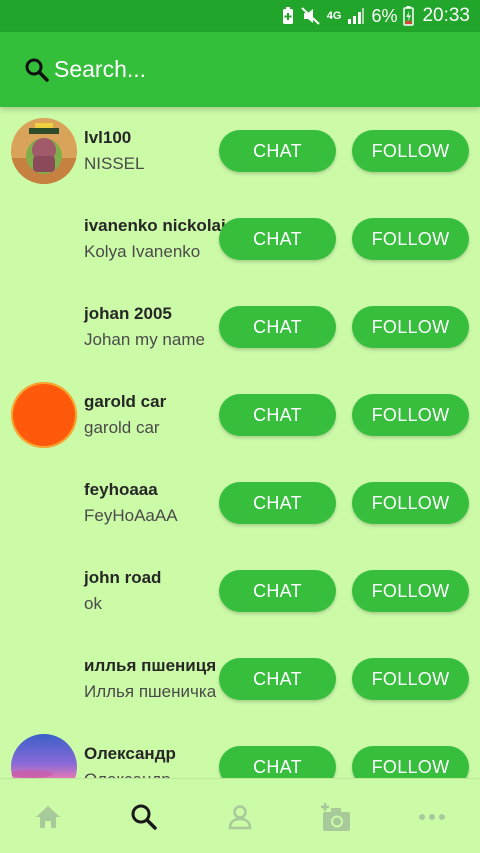  What do you see at coordinates (130, 753) in the screenshot?
I see `username: Олександр` at bounding box center [130, 753].